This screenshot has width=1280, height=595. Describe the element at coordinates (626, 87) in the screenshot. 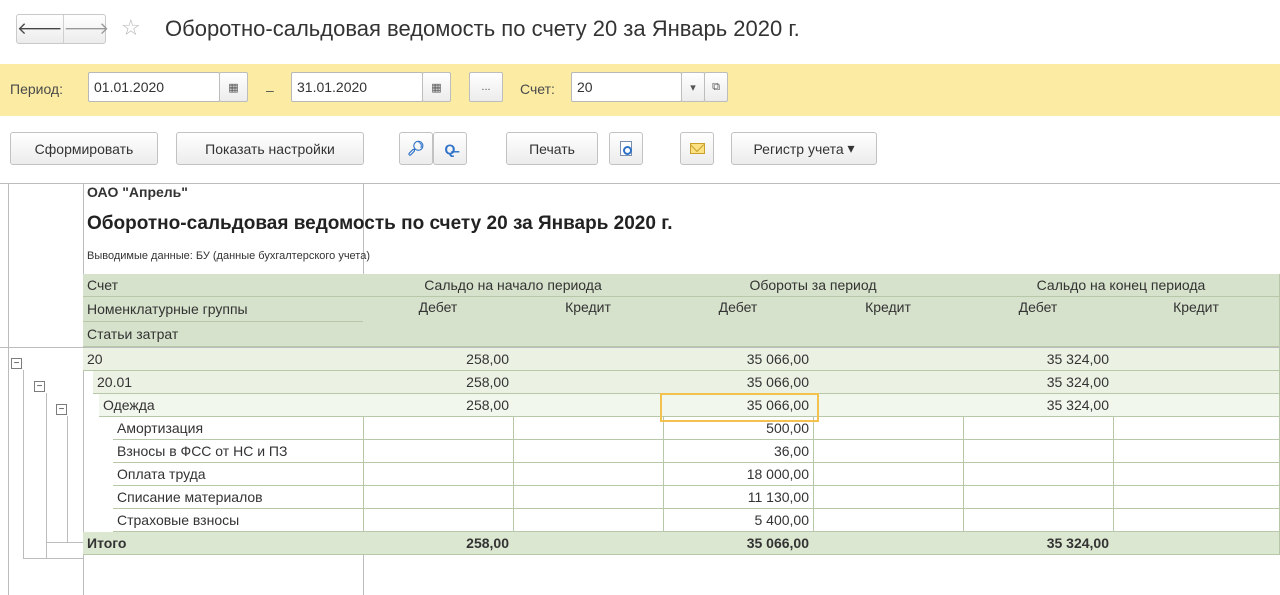

I see `account-input: 20` at that location.